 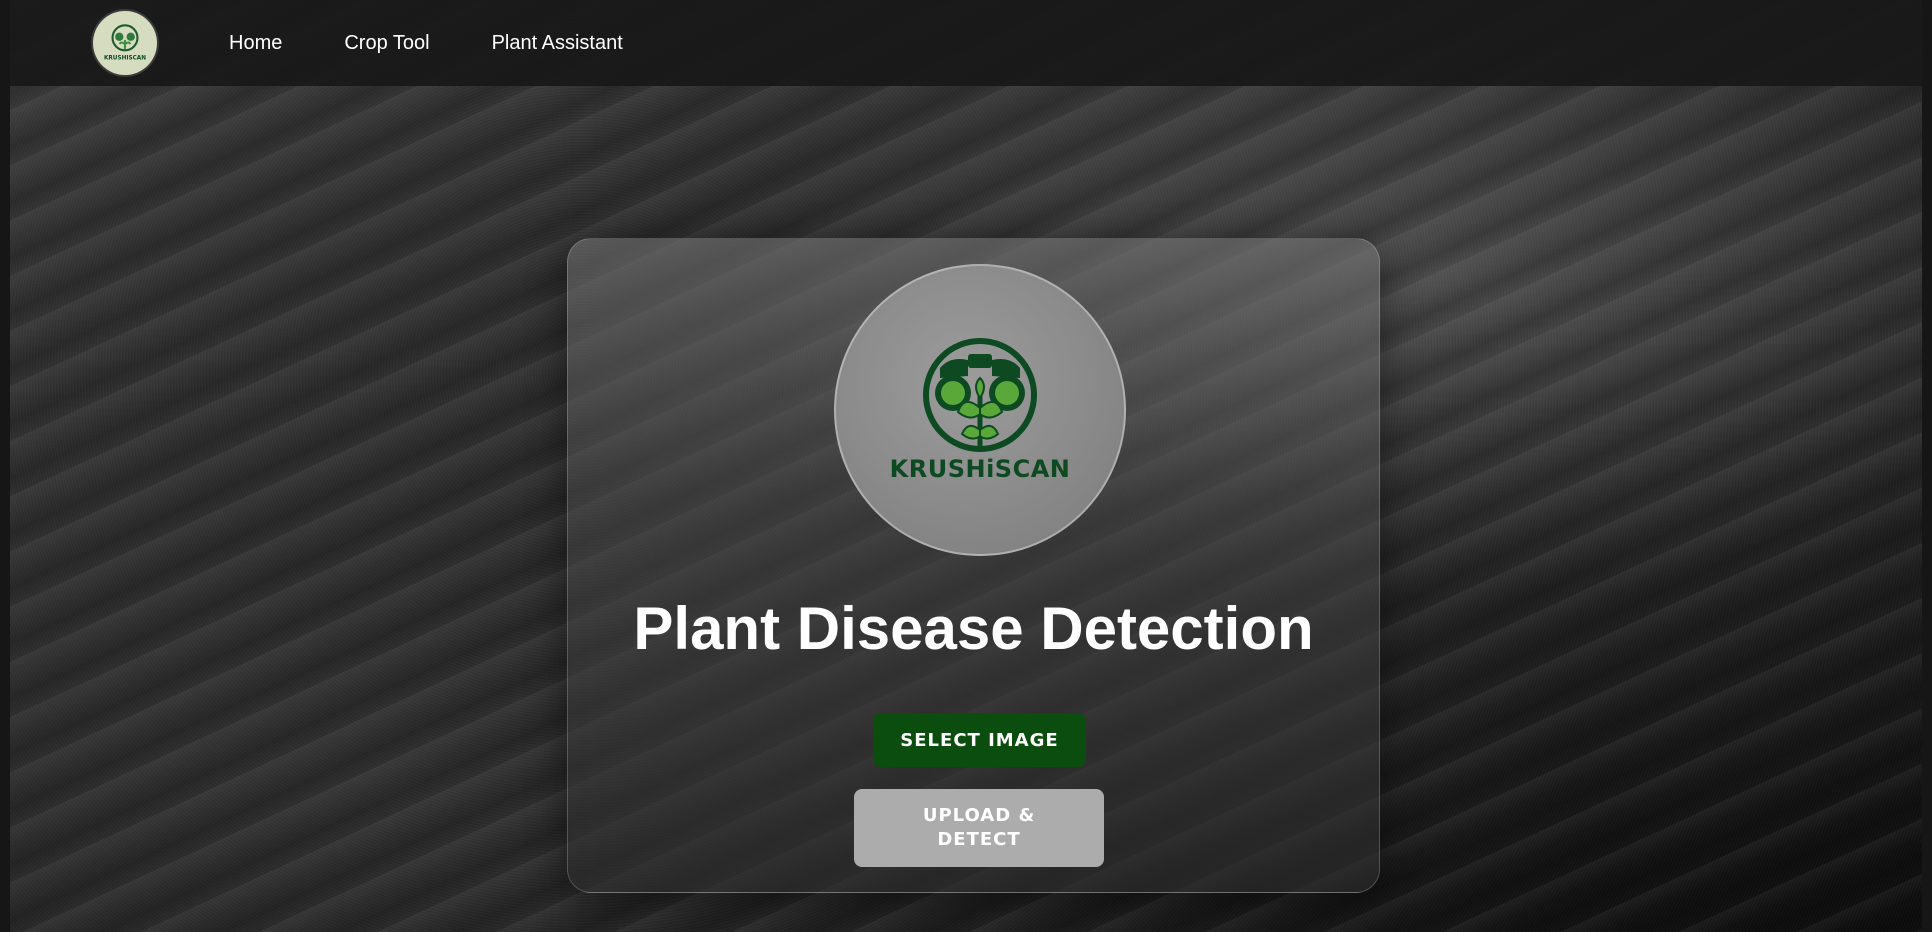 I want to click on hero-logo-text: KRUSHiSCAN, so click(x=980, y=468).